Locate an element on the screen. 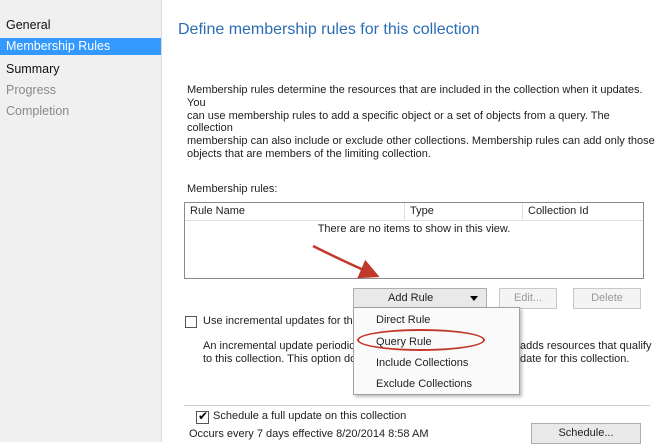  schedule-full-update-checkbox: ✔ is located at coordinates (202, 416).